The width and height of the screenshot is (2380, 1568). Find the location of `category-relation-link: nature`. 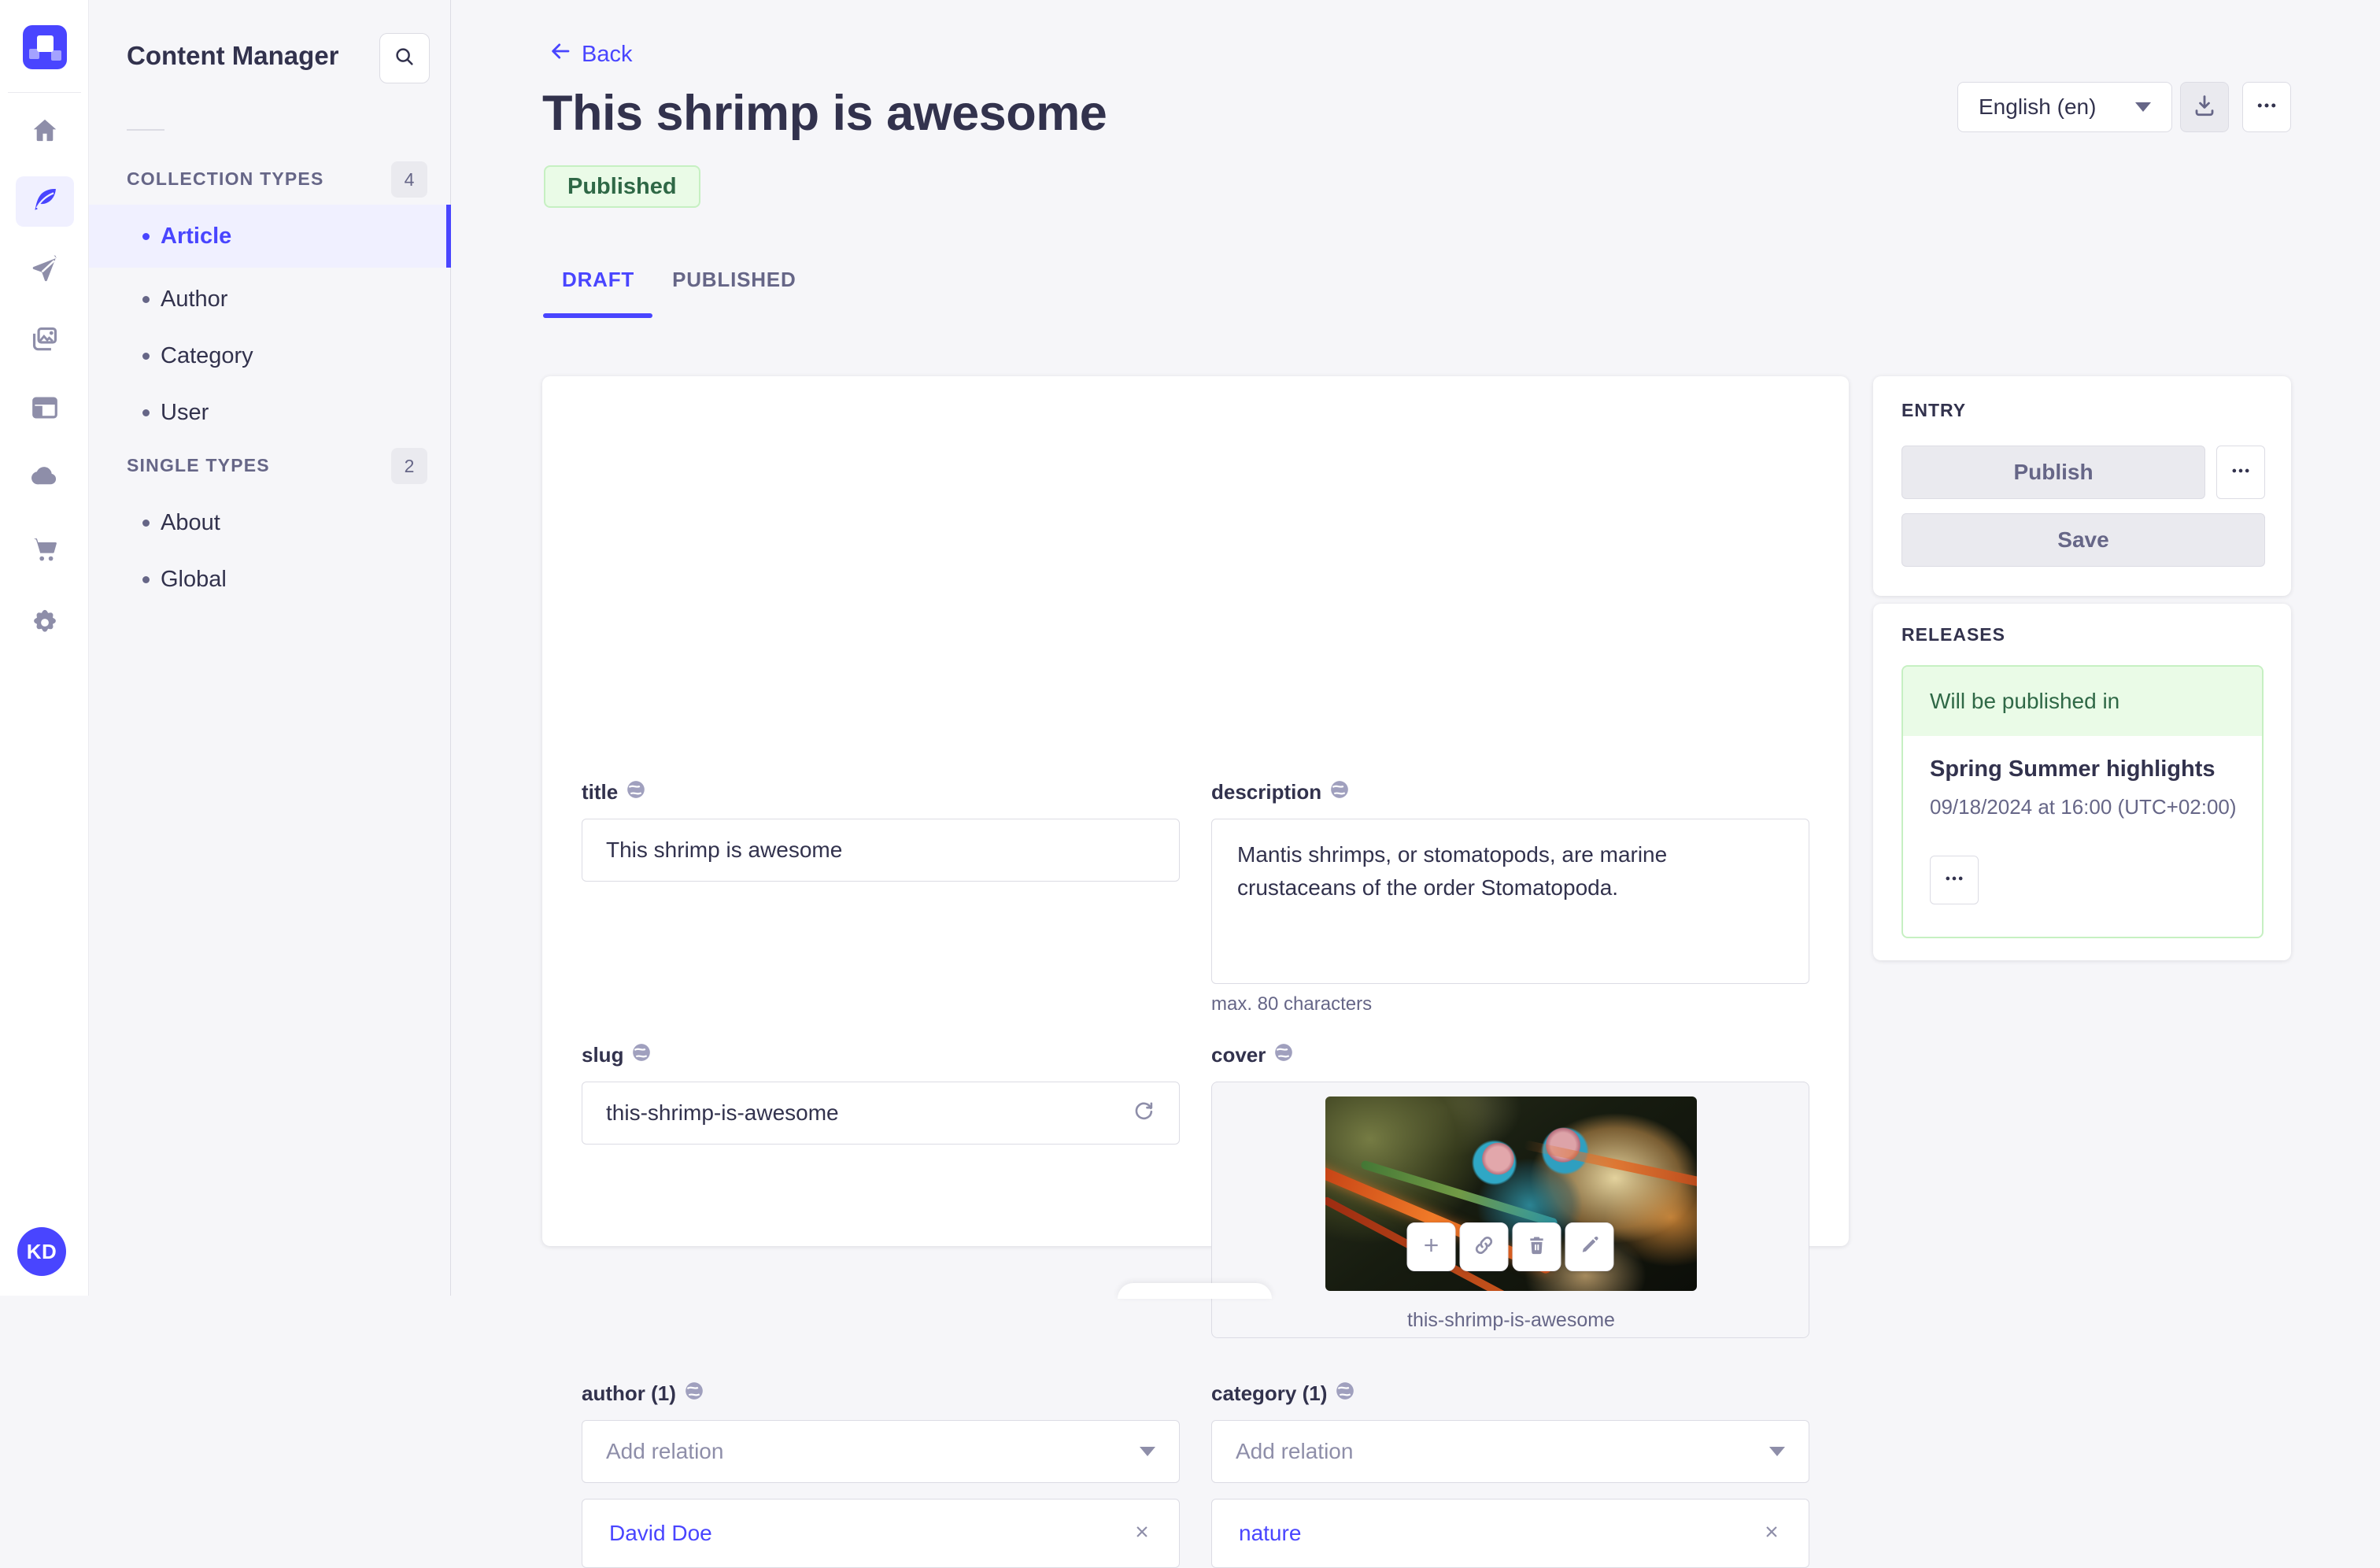

category-relation-link: nature is located at coordinates (1270, 1533).